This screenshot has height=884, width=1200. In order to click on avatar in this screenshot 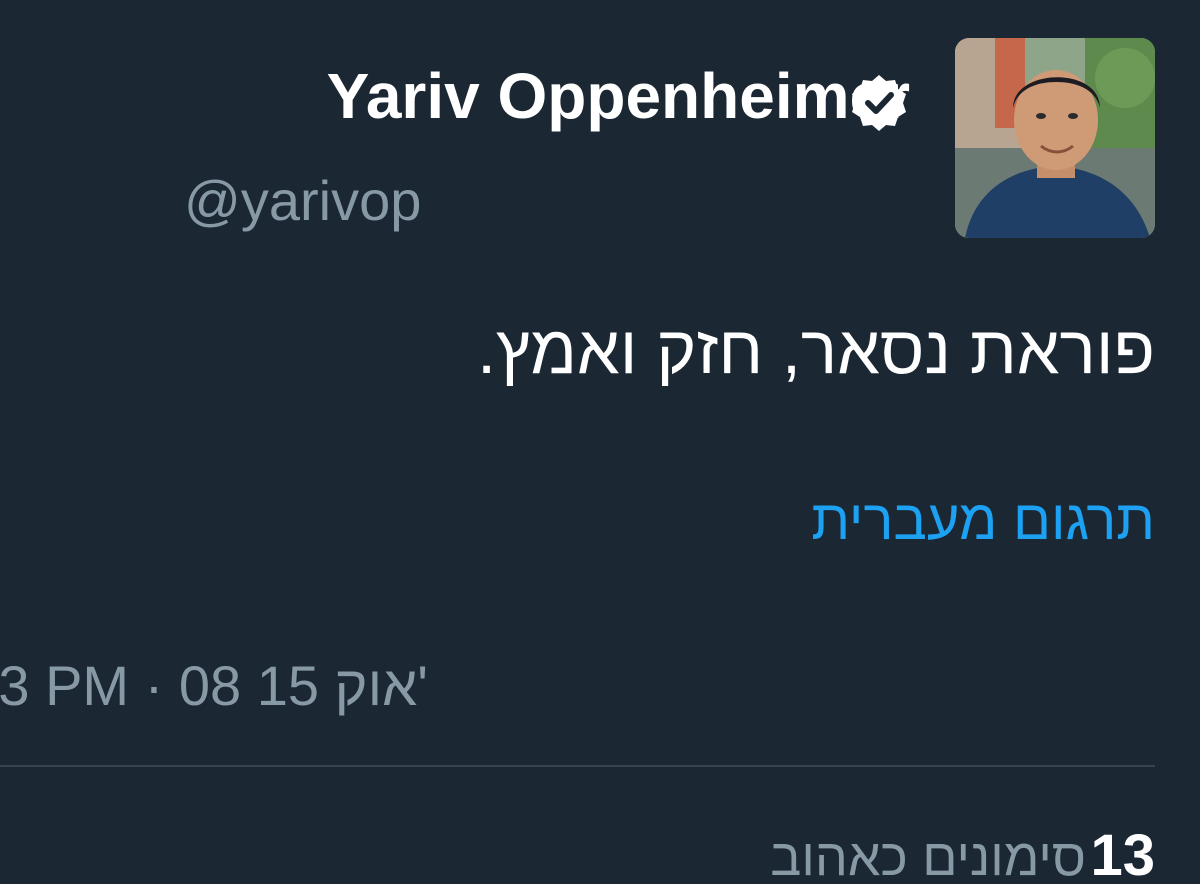, I will do `click(1055, 138)`.